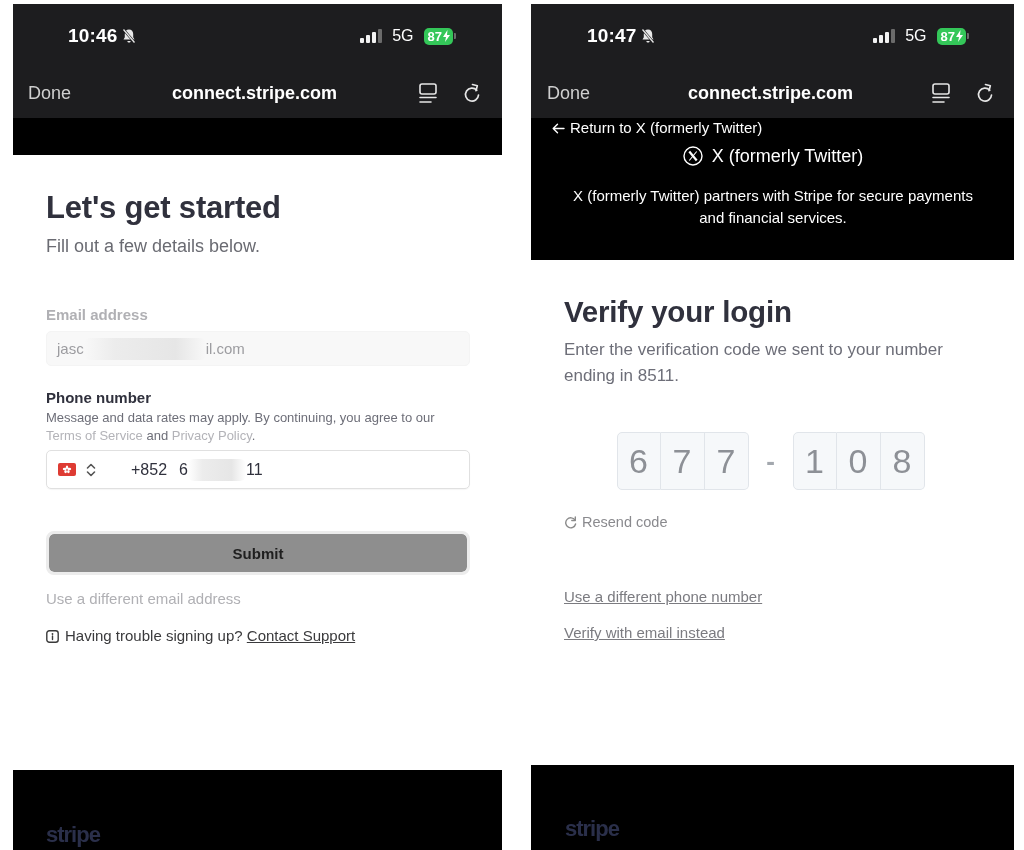 Image resolution: width=1024 pixels, height=850 pixels. Describe the element at coordinates (241, 427) in the screenshot. I see `terms-note: Message and data rates may apply. By continuing, you agree to our Terms of Service and Privacy Policy.` at that location.